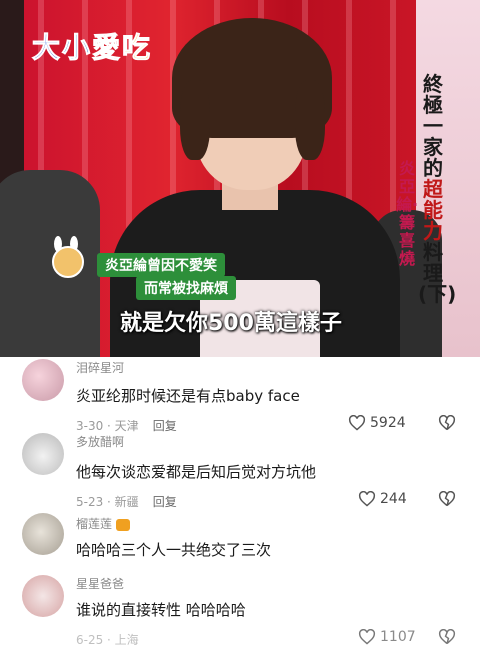 This screenshot has height=649, width=480. What do you see at coordinates (398, 637) in the screenshot?
I see `like-count: 1107` at bounding box center [398, 637].